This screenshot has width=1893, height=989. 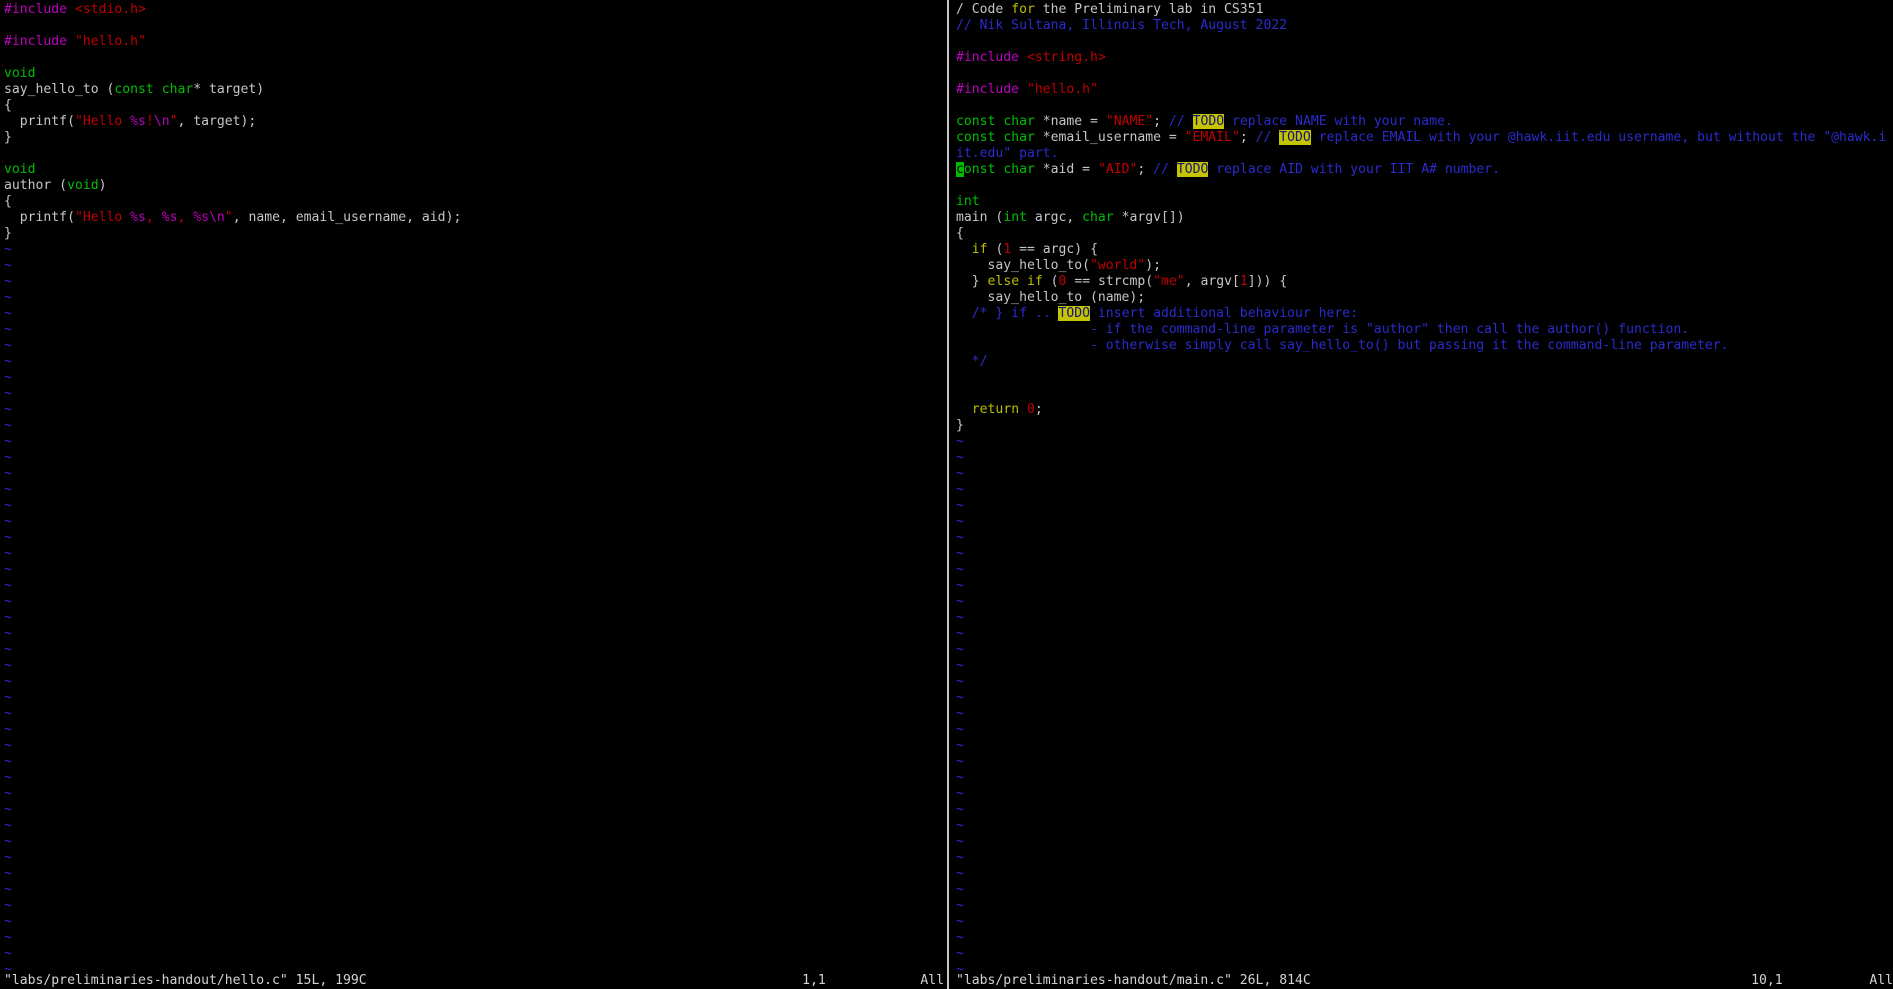 I want to click on code-line: printf("Hello %s!\n", target);, so click(x=474, y=122).